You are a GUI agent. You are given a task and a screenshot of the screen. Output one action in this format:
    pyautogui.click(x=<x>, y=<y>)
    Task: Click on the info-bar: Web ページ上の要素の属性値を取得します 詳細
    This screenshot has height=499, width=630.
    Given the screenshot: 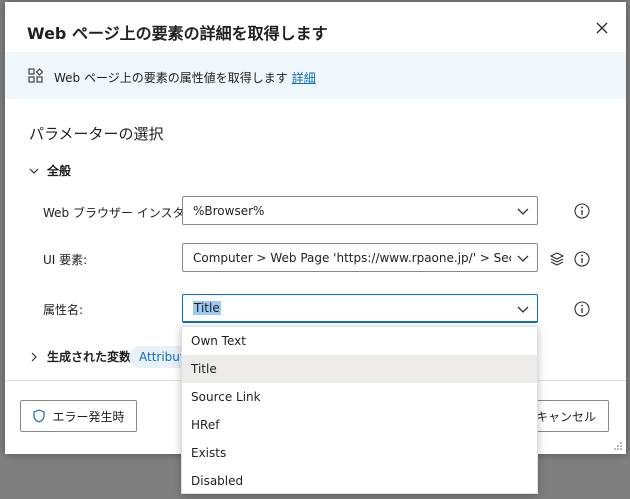 What is the action you would take?
    pyautogui.click(x=315, y=75)
    